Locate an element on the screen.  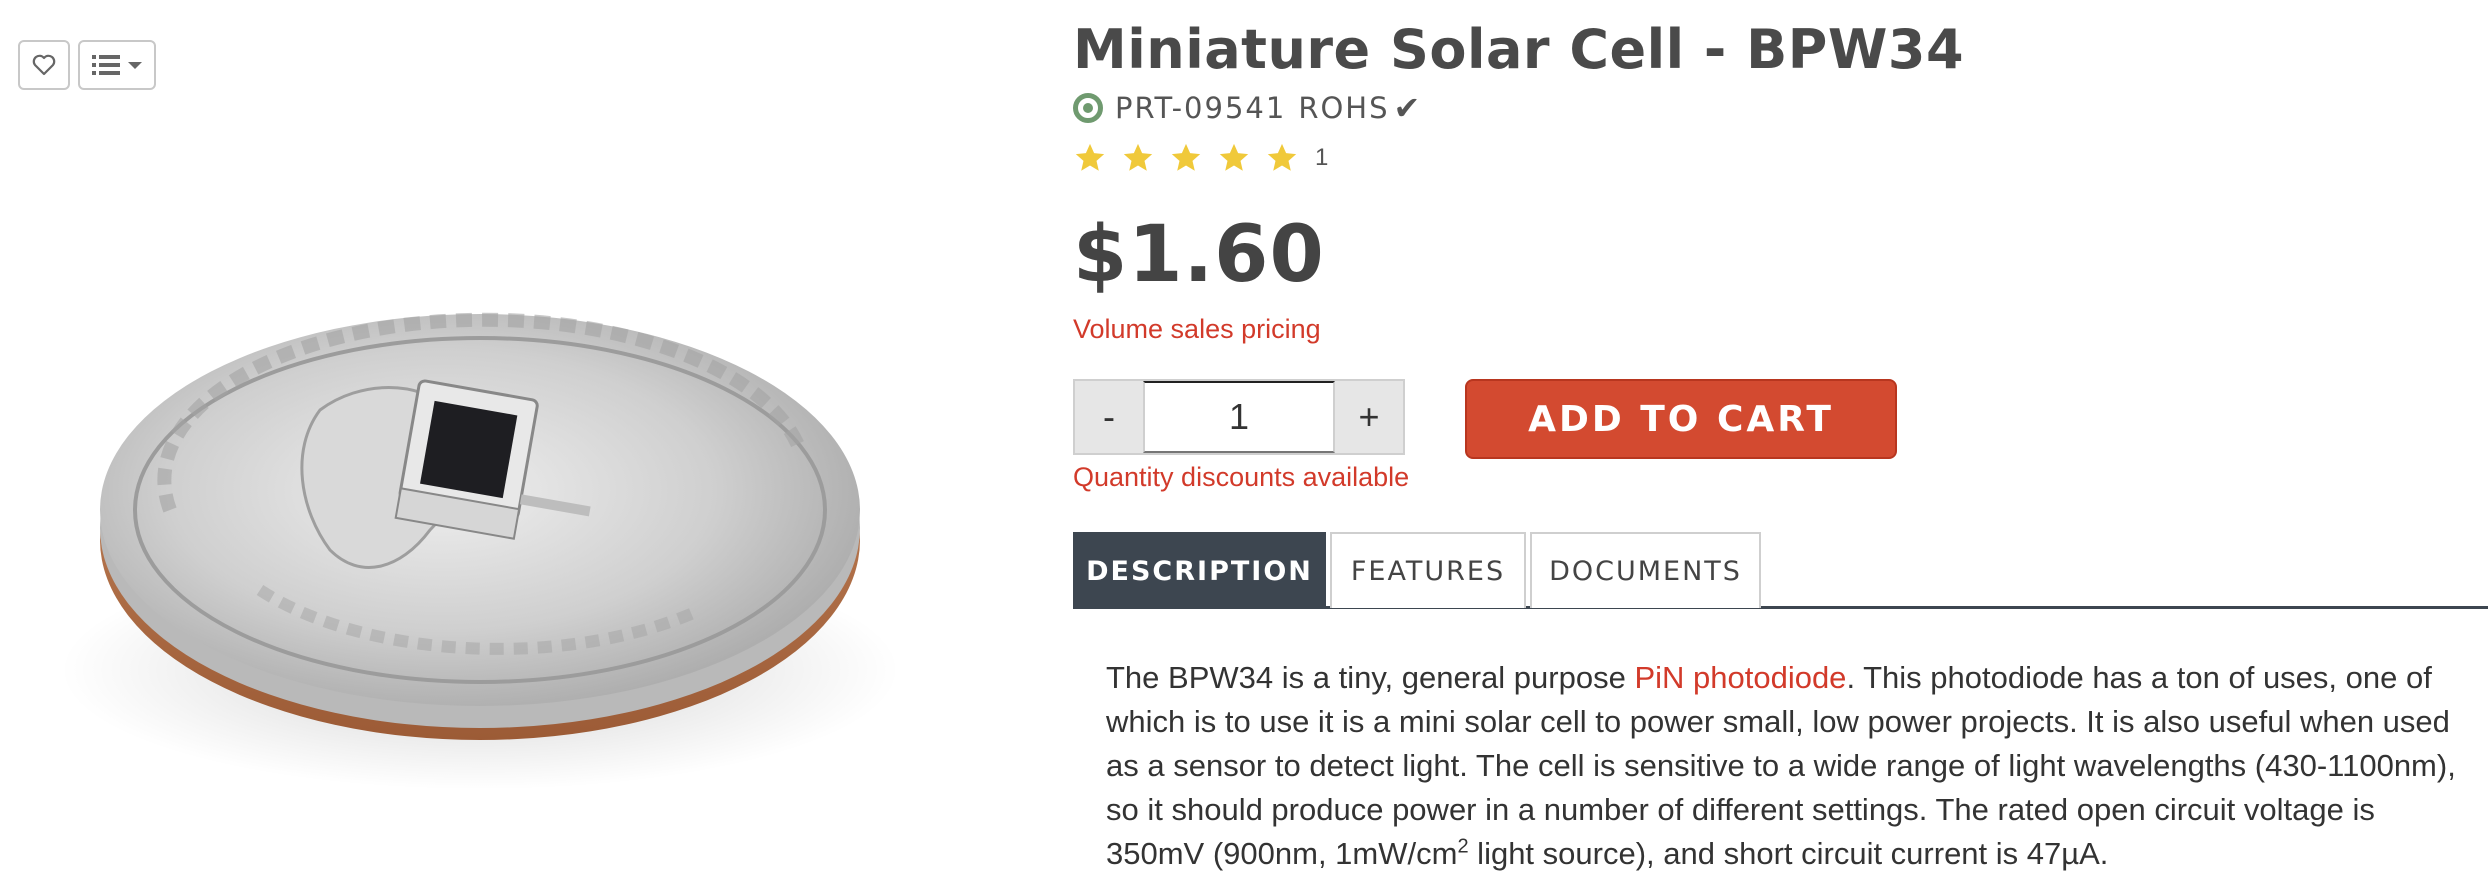
heart-icon is located at coordinates (44, 65).